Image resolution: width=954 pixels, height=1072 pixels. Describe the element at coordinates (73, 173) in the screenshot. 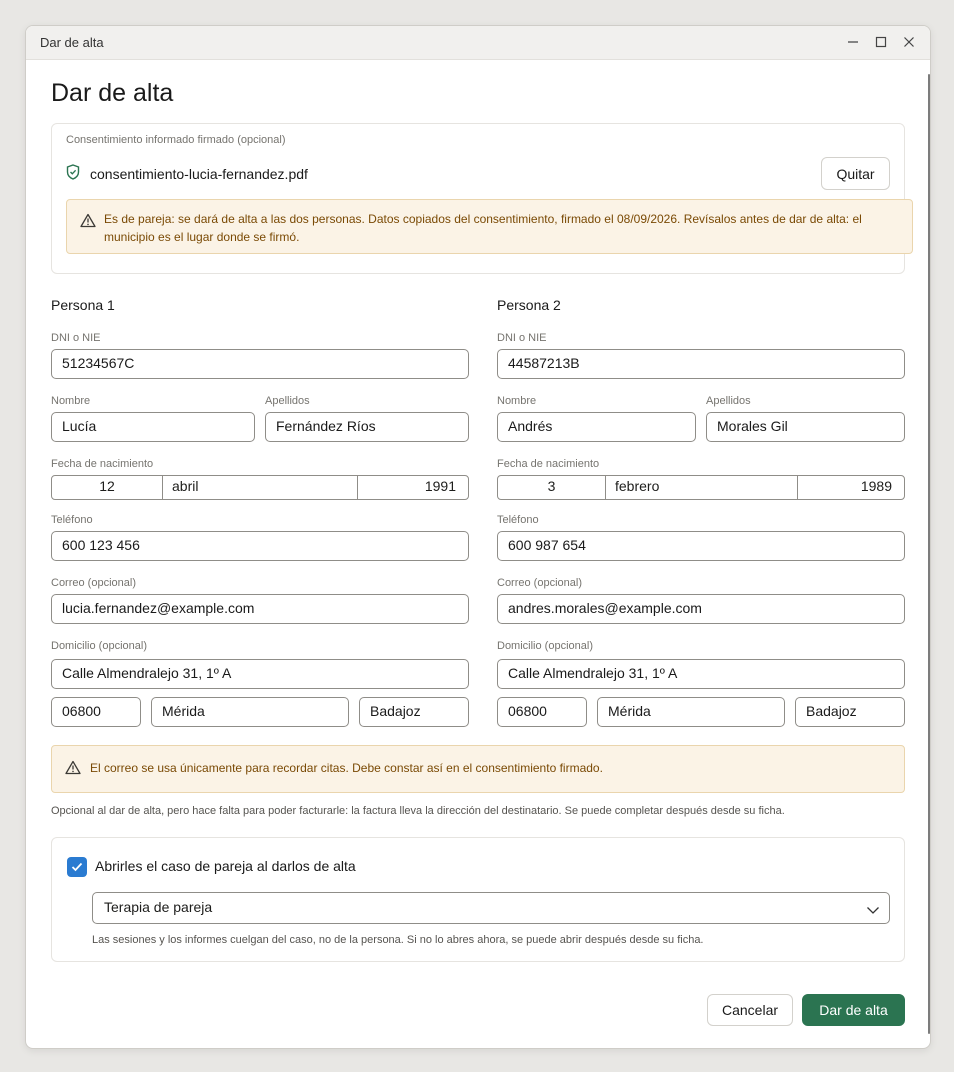

I see `shield-check-icon` at that location.